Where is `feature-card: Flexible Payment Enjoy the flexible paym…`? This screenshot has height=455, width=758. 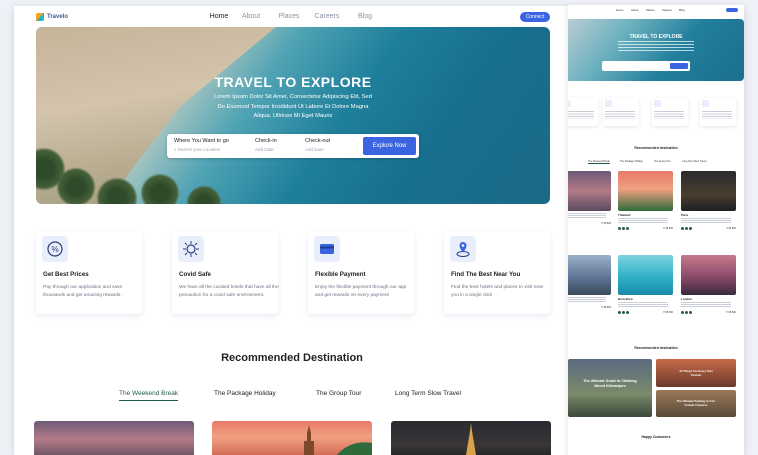 feature-card: Flexible Payment Enjoy the flexible paym… is located at coordinates (361, 273).